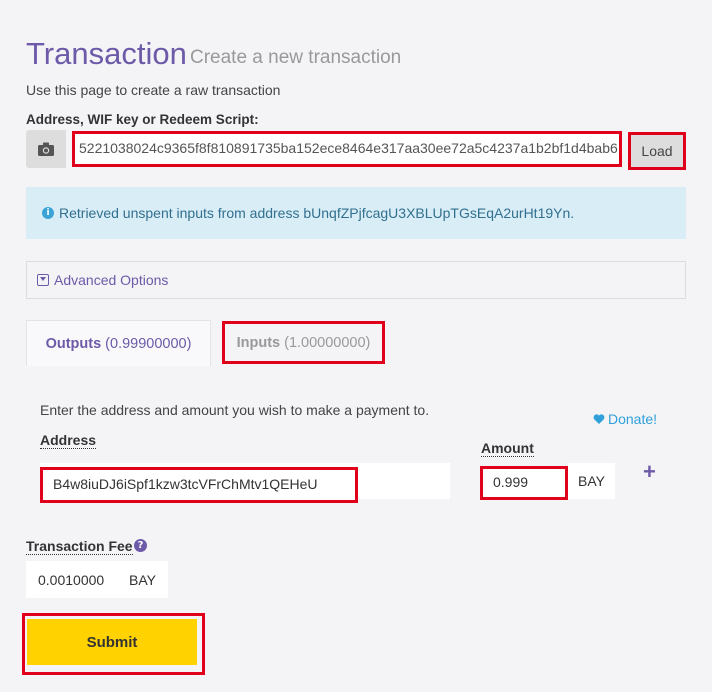 Image resolution: width=712 pixels, height=692 pixels. What do you see at coordinates (356, 280) in the screenshot?
I see `advanced-options-toggle: Advanced Options` at bounding box center [356, 280].